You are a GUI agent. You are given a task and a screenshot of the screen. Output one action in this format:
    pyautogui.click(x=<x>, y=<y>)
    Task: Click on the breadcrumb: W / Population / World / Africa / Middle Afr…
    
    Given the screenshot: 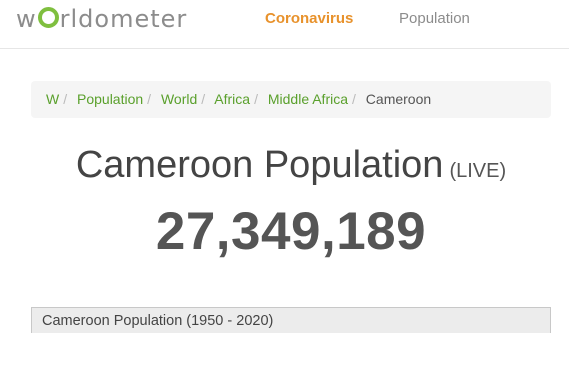 What is the action you would take?
    pyautogui.click(x=291, y=99)
    